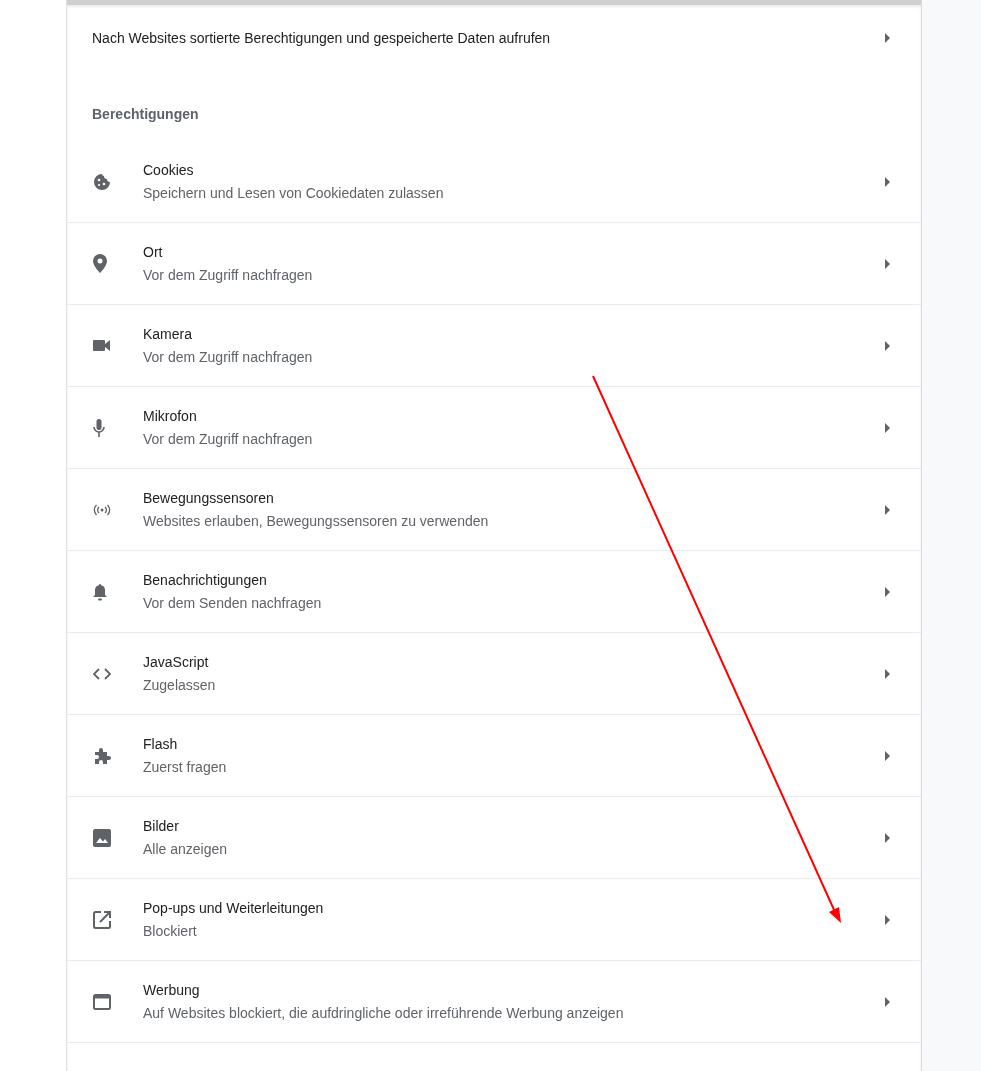 The image size is (981, 1071). Describe the element at coordinates (100, 264) in the screenshot. I see `location-pin-icon` at that location.